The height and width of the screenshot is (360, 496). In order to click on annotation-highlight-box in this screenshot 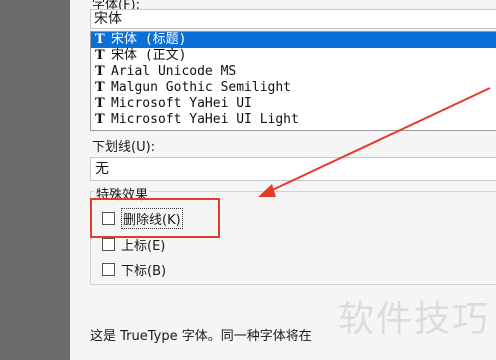, I will do `click(155, 218)`.